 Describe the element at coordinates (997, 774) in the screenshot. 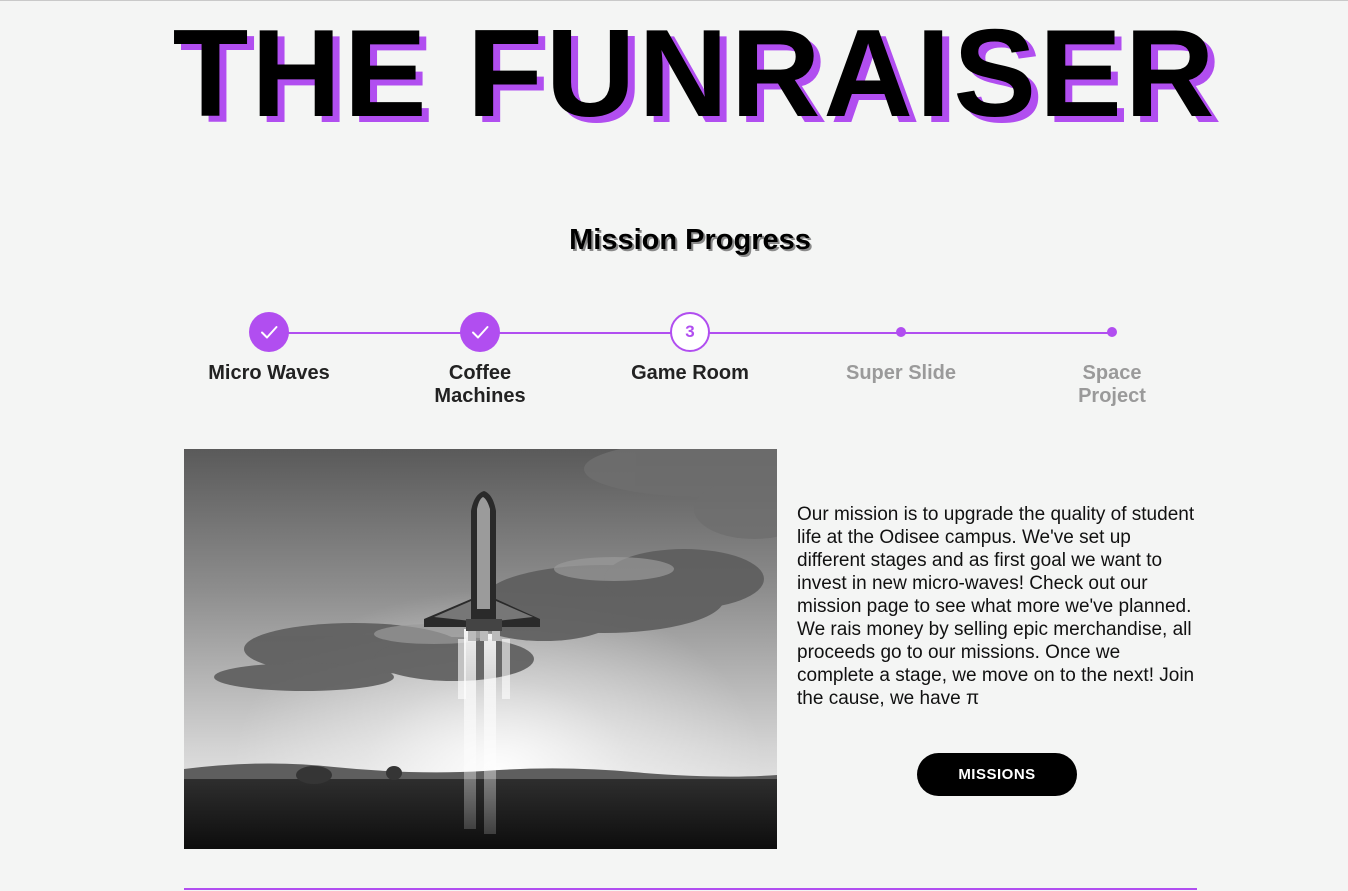

I see `missions-button: MISSIONS` at that location.